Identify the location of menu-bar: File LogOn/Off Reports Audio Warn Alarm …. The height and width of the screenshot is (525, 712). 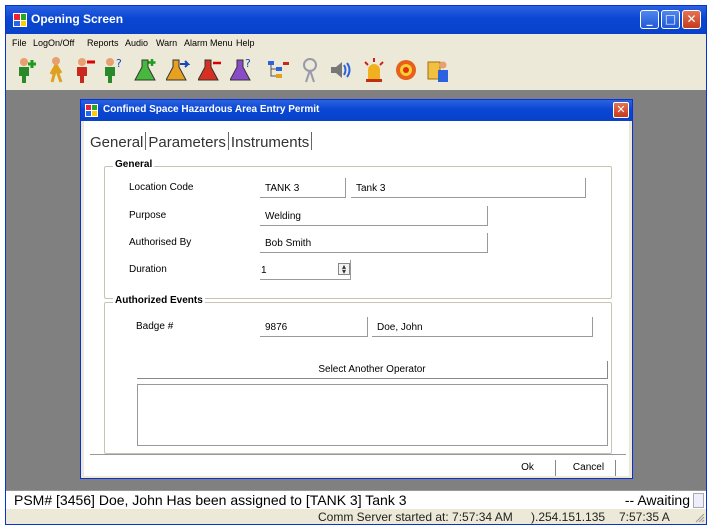
(356, 43).